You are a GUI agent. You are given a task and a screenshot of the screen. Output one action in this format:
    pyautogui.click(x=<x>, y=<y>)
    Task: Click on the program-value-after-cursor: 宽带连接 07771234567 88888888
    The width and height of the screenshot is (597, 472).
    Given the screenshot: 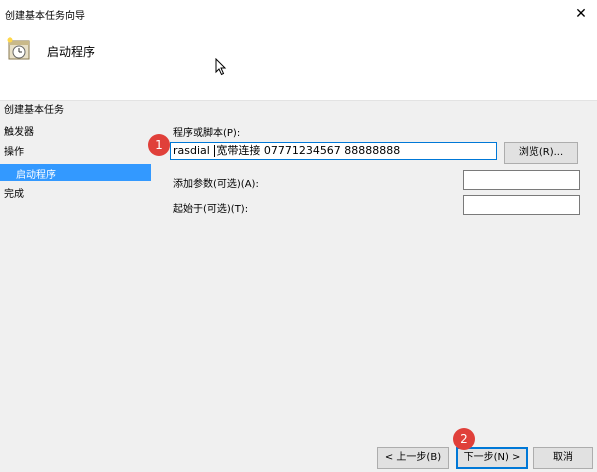 What is the action you would take?
    pyautogui.click(x=308, y=150)
    